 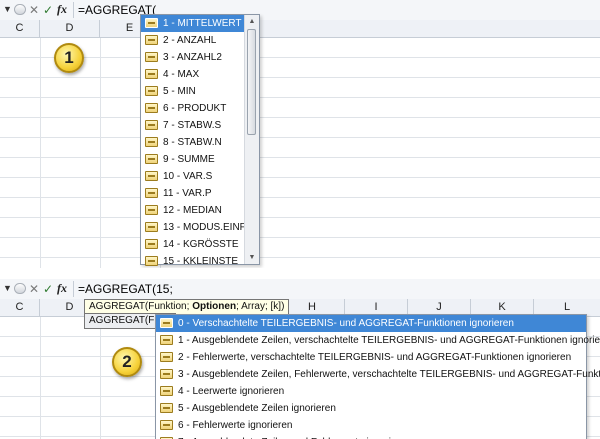 I want to click on function-item: 14 - KGRÖSSTE, so click(x=192, y=244).